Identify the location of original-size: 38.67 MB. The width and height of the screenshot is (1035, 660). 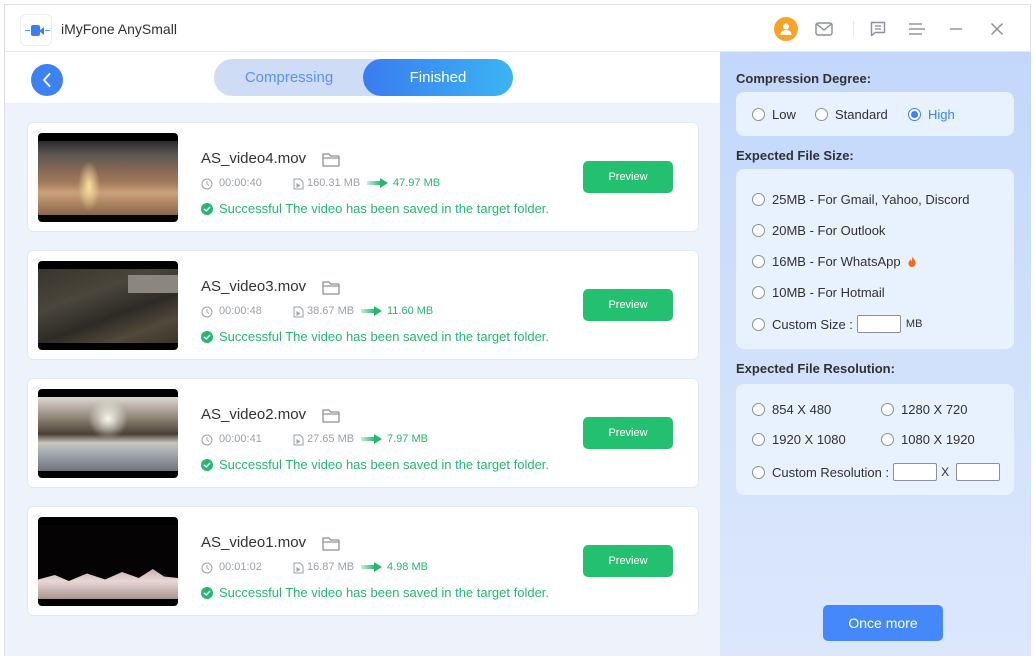
(331, 311).